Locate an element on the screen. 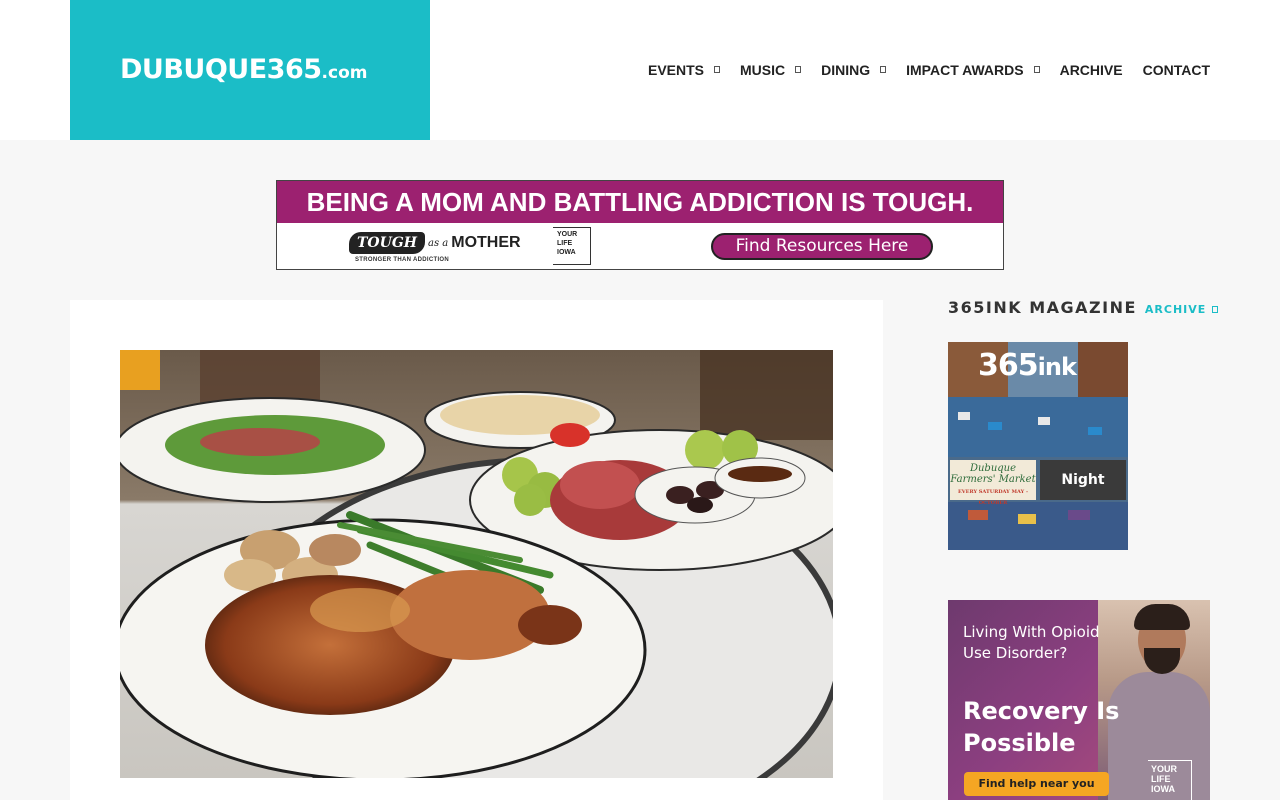 The image size is (1280, 800). nav-item-events: EVENTS is located at coordinates (684, 70).